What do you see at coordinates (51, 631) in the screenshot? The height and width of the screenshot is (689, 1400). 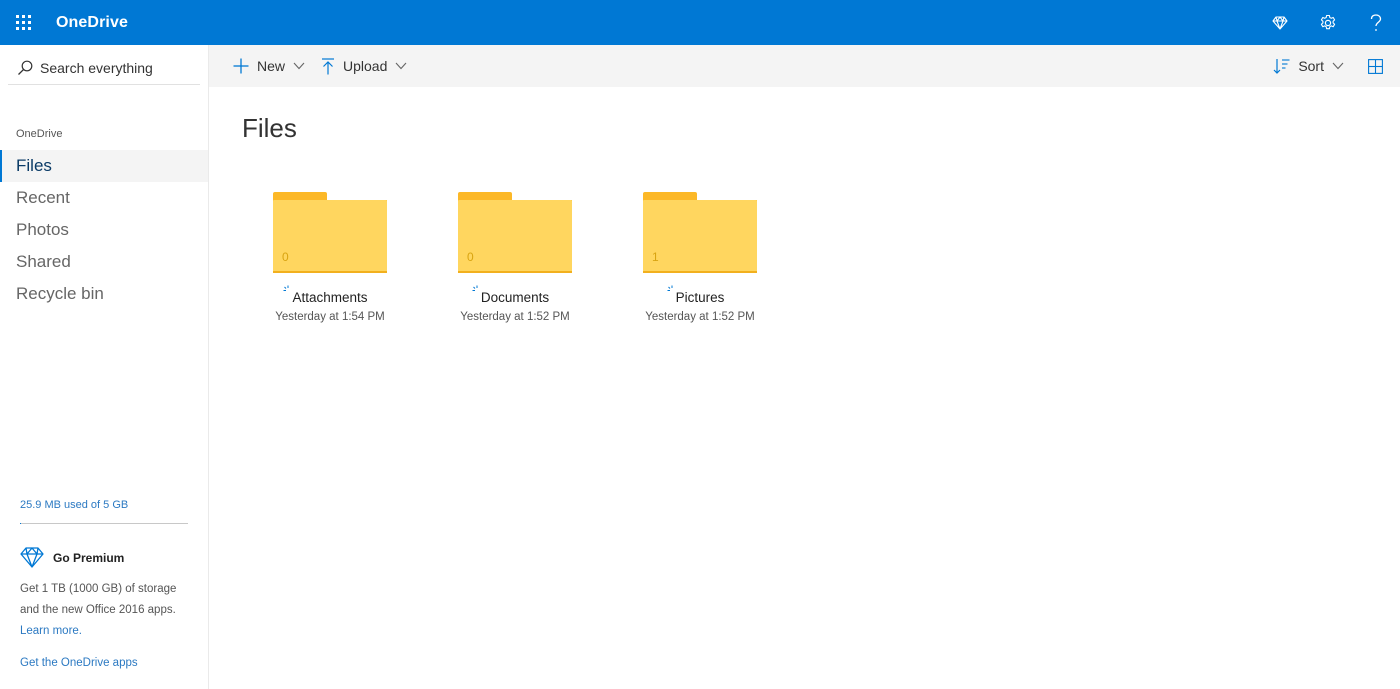 I see `learn-more-link: Learn more.` at bounding box center [51, 631].